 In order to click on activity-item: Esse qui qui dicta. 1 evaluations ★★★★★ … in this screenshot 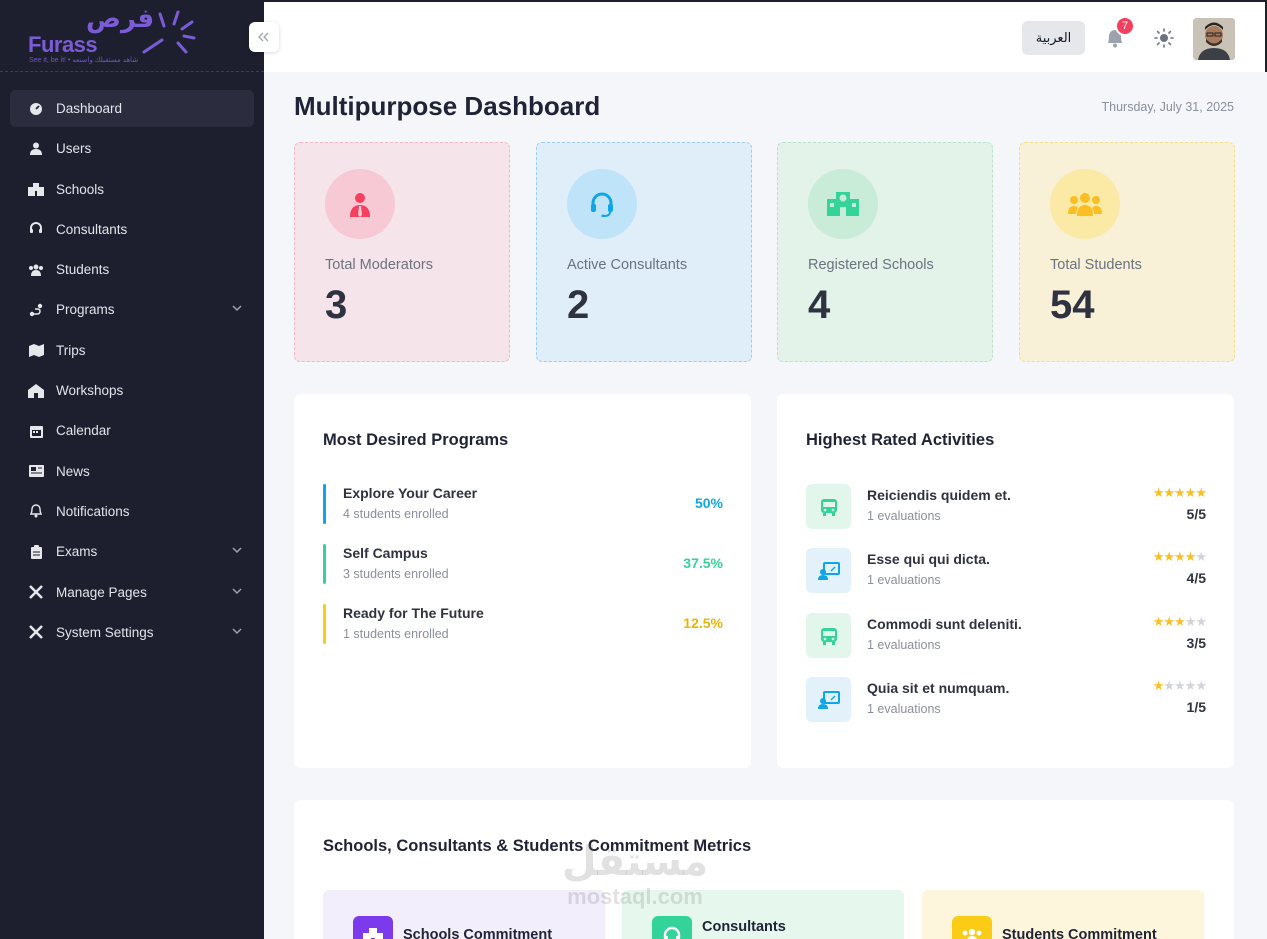, I will do `click(1006, 571)`.